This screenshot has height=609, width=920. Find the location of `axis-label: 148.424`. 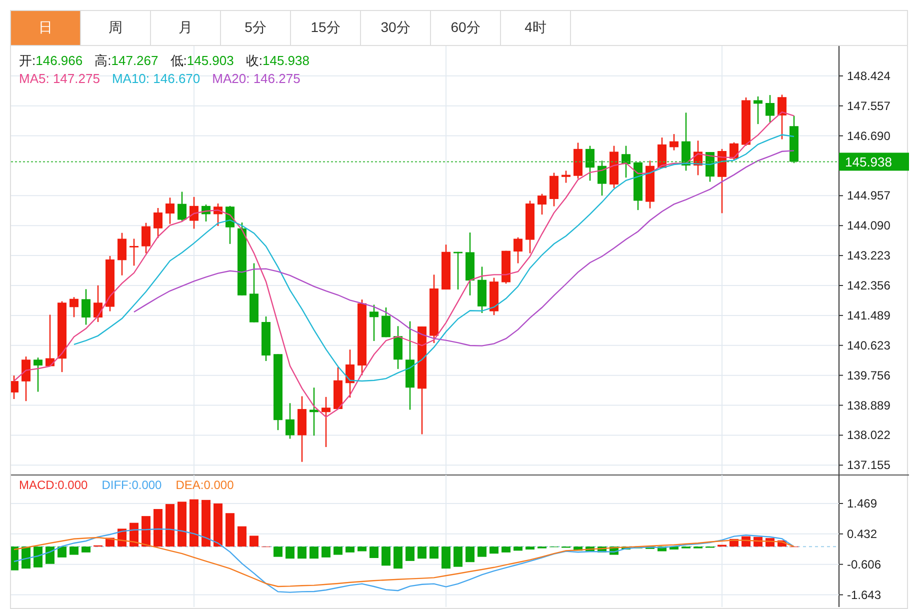

axis-label: 148.424 is located at coordinates (868, 75).